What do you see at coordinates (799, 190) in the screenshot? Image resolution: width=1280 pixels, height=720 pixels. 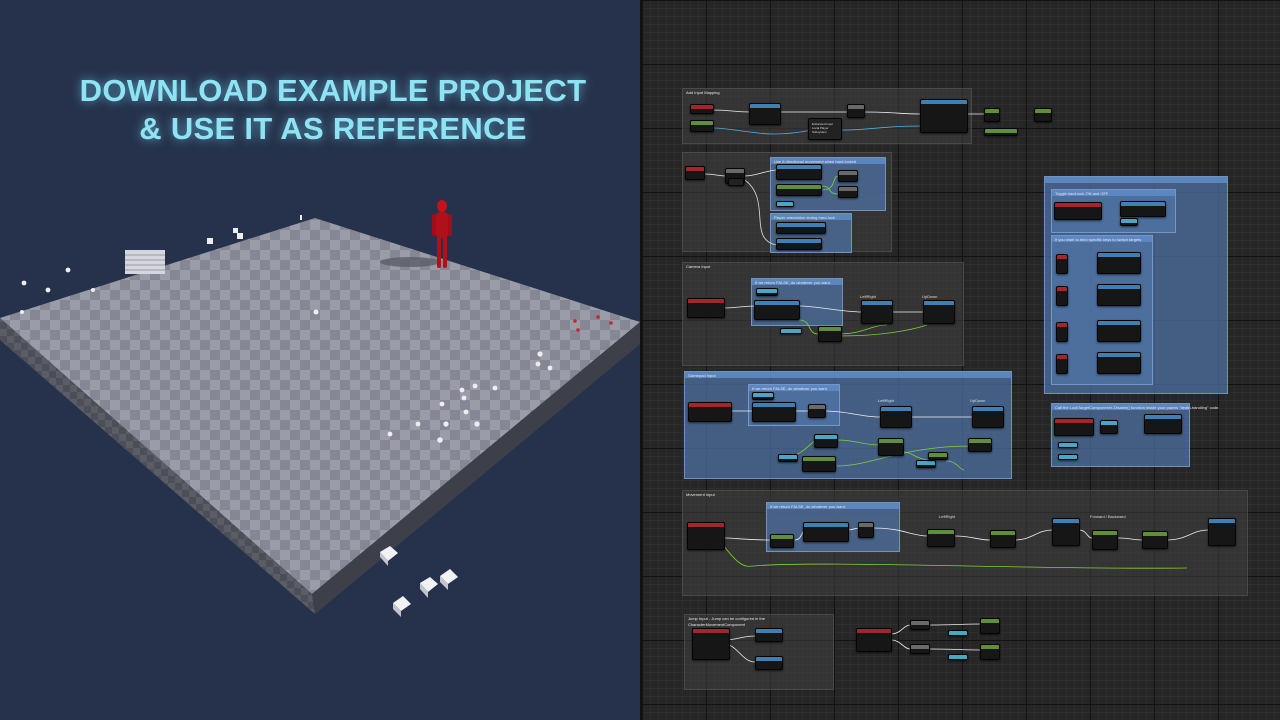 I see `node-set-desired-rotation` at bounding box center [799, 190].